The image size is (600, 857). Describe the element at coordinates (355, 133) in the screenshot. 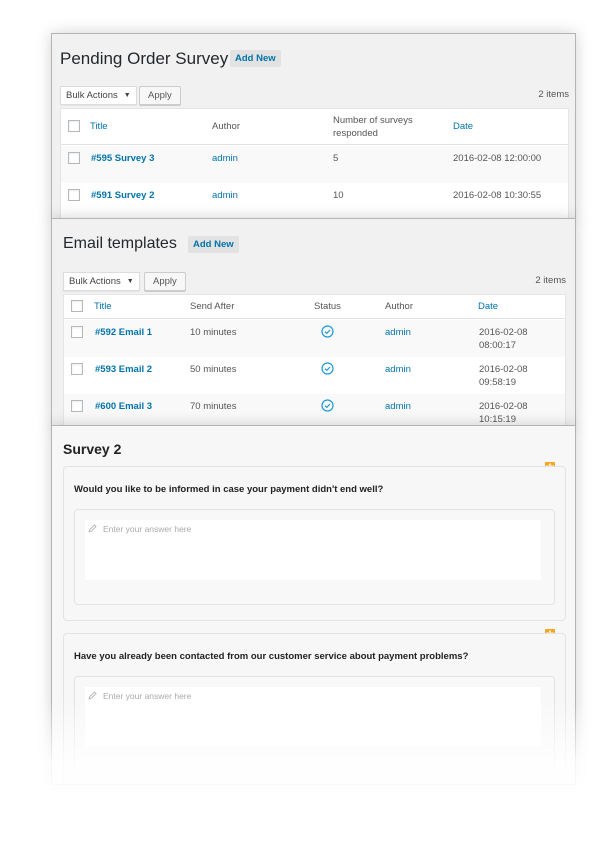

I see `column-responded-line2: responded` at that location.